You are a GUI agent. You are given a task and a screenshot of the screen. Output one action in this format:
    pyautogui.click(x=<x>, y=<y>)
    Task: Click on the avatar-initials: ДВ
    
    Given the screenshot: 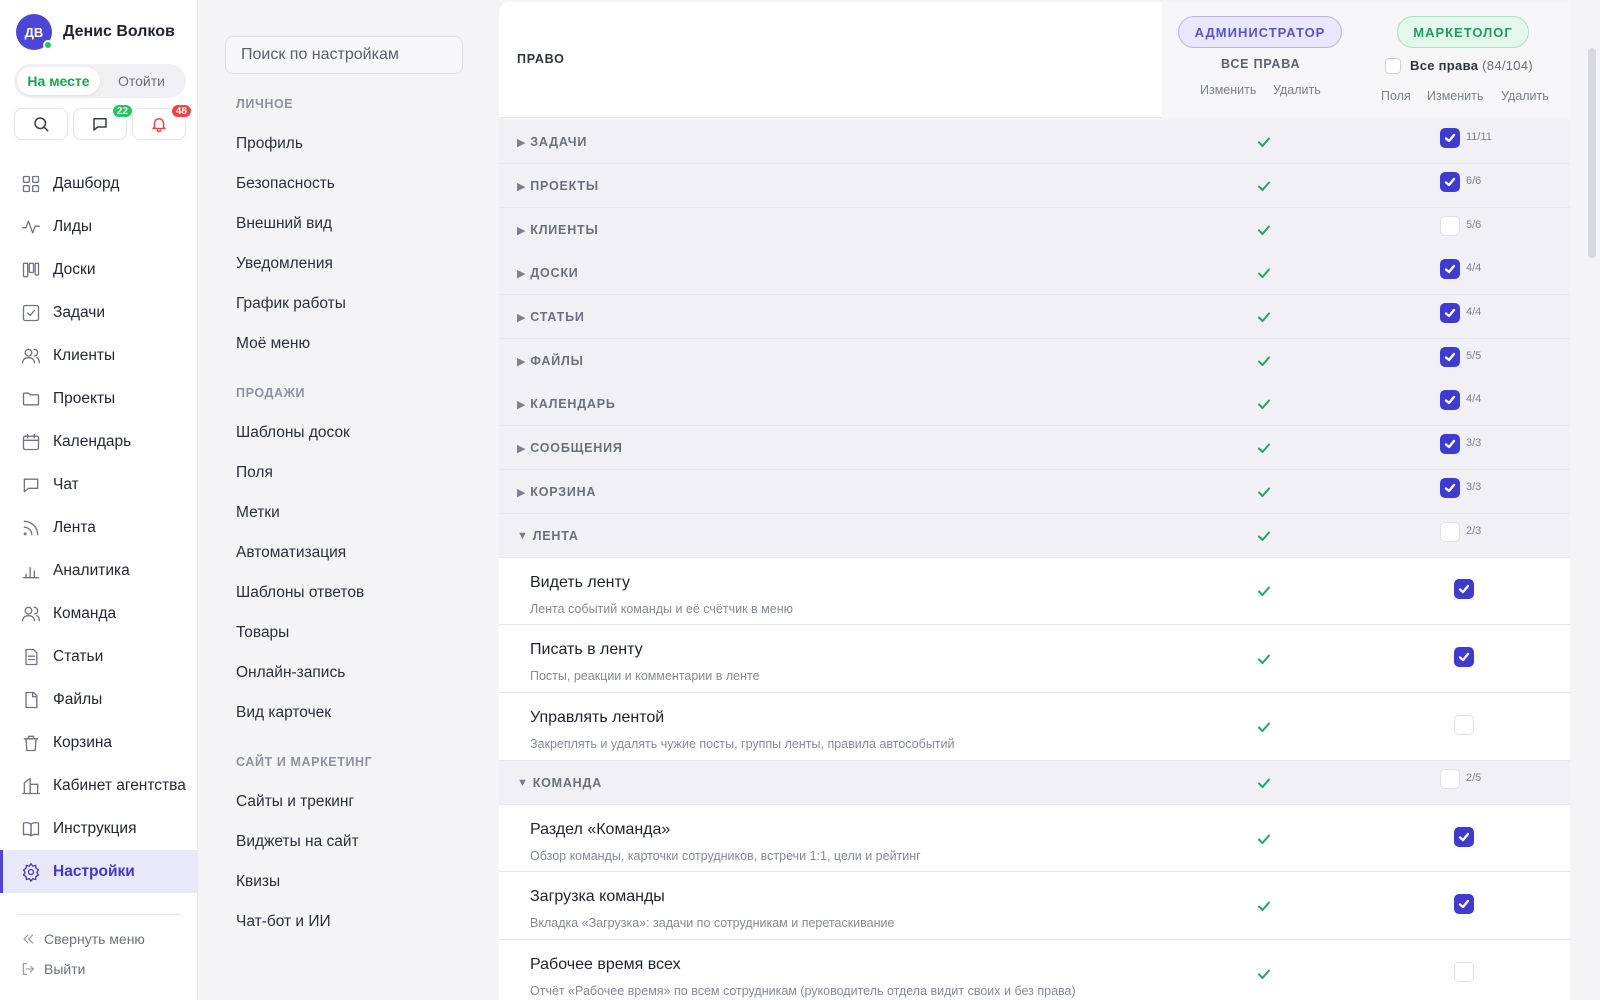 What is the action you would take?
    pyautogui.click(x=34, y=32)
    